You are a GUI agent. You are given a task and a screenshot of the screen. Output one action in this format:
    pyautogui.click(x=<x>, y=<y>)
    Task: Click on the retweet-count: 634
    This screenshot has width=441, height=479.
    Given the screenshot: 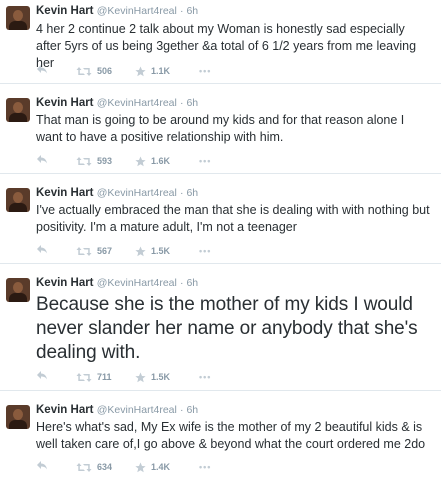 What is the action you would take?
    pyautogui.click(x=105, y=467)
    